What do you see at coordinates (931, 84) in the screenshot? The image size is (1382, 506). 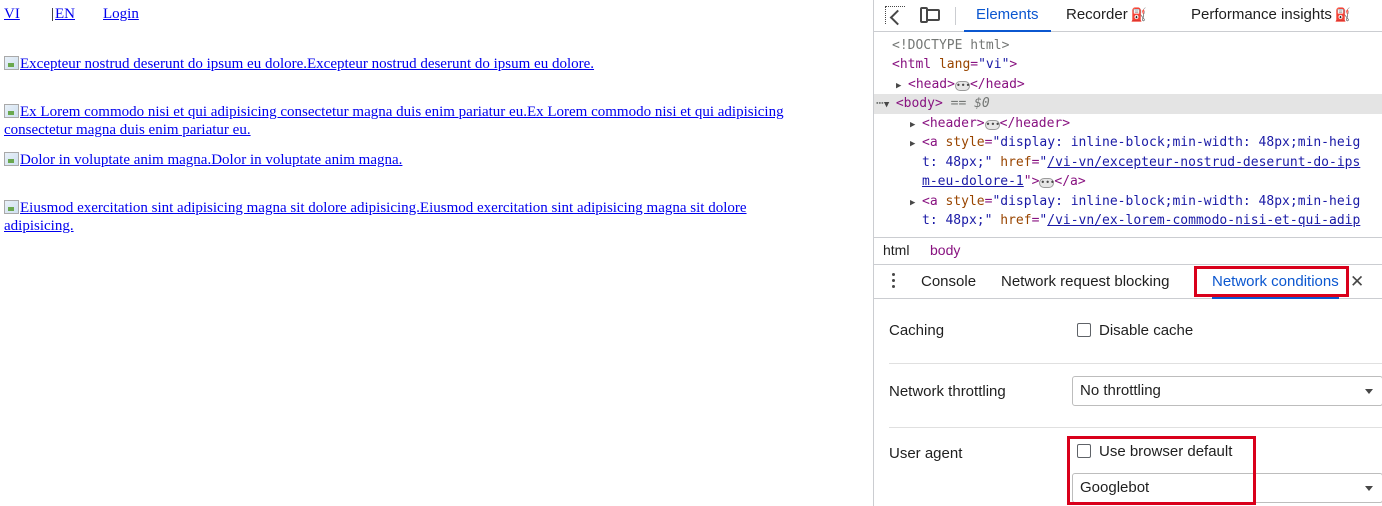 I see `head-tag: <head>` at bounding box center [931, 84].